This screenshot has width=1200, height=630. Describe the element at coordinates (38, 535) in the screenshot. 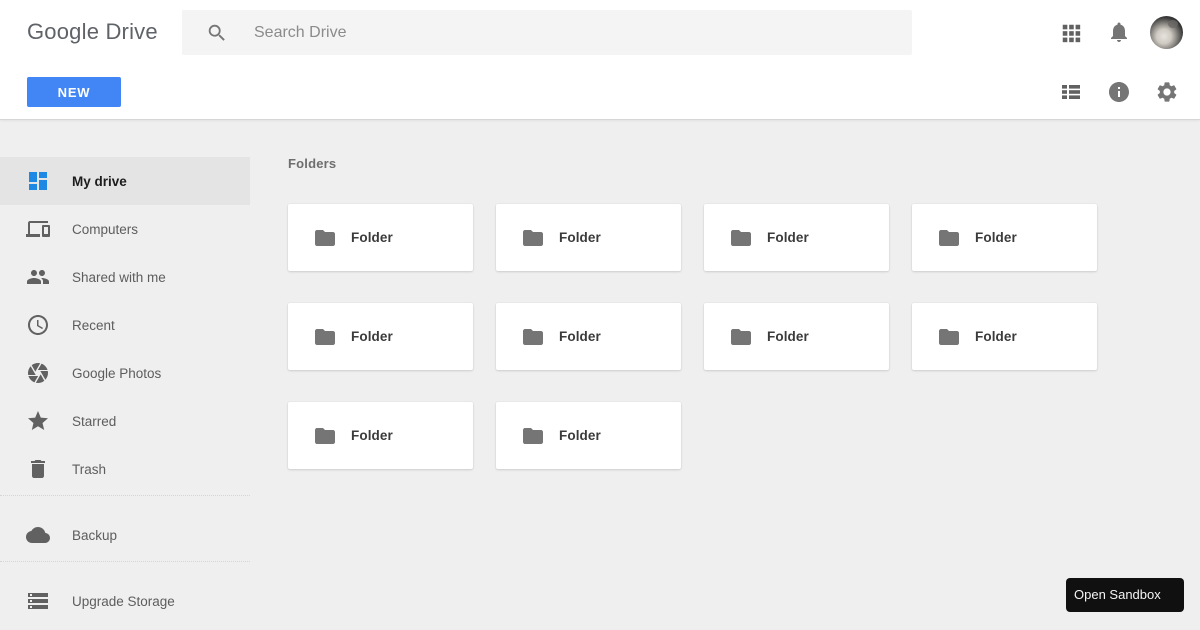

I see `cloud-icon` at that location.